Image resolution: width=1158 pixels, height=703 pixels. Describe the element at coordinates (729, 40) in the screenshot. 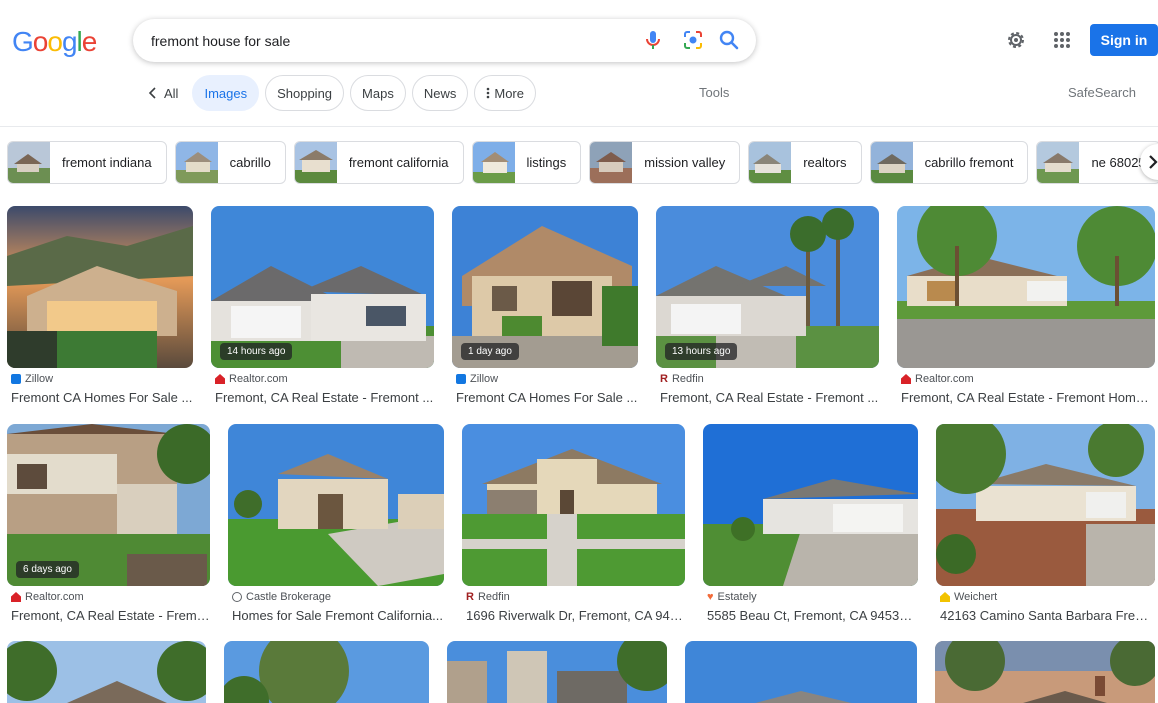

I see `search-icon` at that location.